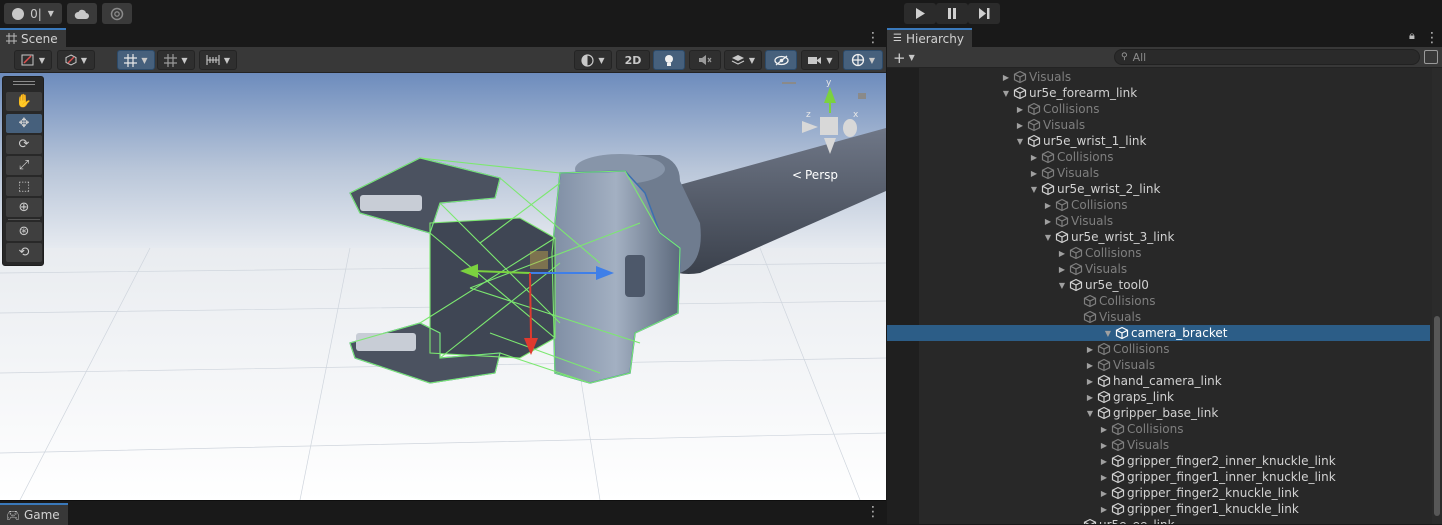 This screenshot has height=525, width=1442. Describe the element at coordinates (906, 58) in the screenshot. I see `create-button: + ▼` at that location.